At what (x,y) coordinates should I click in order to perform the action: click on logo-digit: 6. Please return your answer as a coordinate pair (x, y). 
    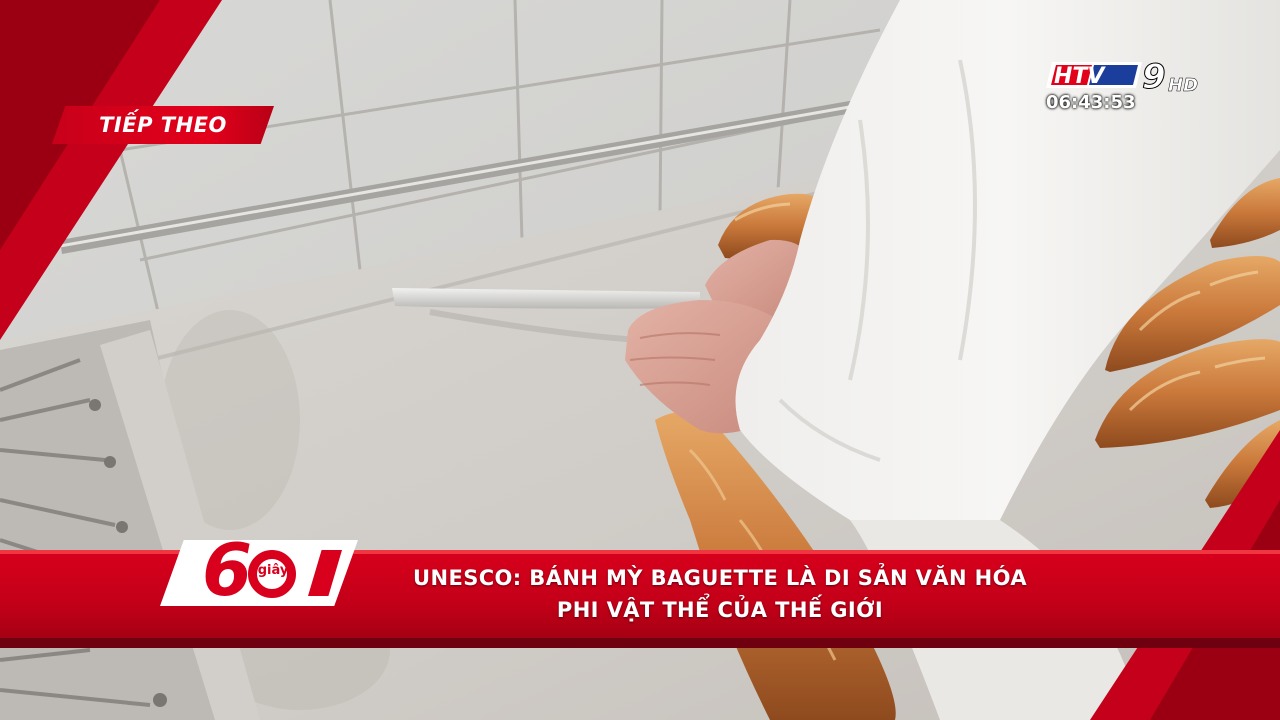
    Looking at the image, I should click on (227, 570).